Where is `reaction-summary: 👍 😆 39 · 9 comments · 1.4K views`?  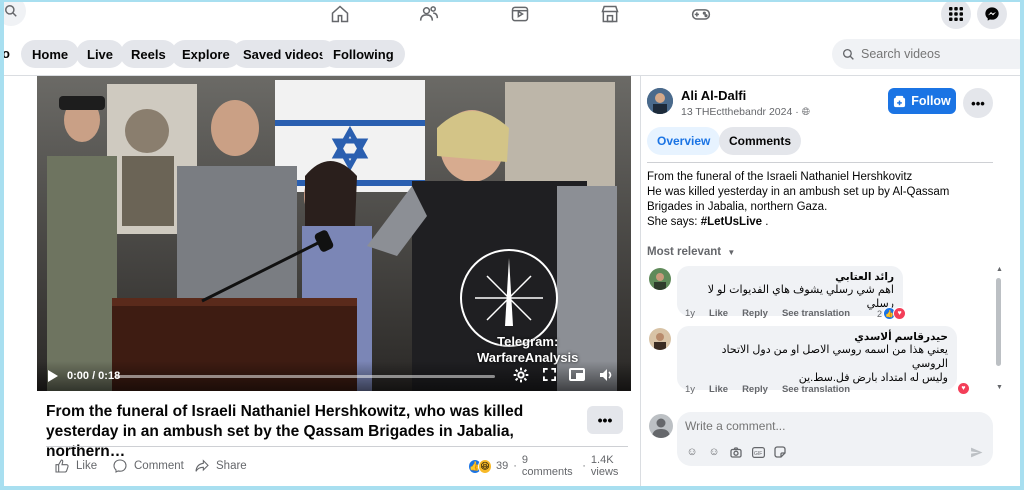 reaction-summary: 👍 😆 39 · 9 comments · 1.4K views is located at coordinates (554, 466).